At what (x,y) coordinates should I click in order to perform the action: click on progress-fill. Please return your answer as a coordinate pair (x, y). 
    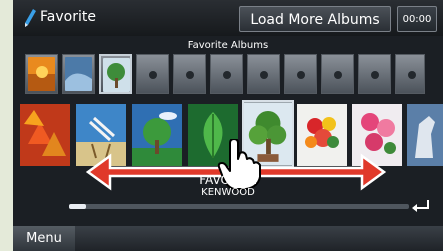
    Looking at the image, I should click on (77, 206).